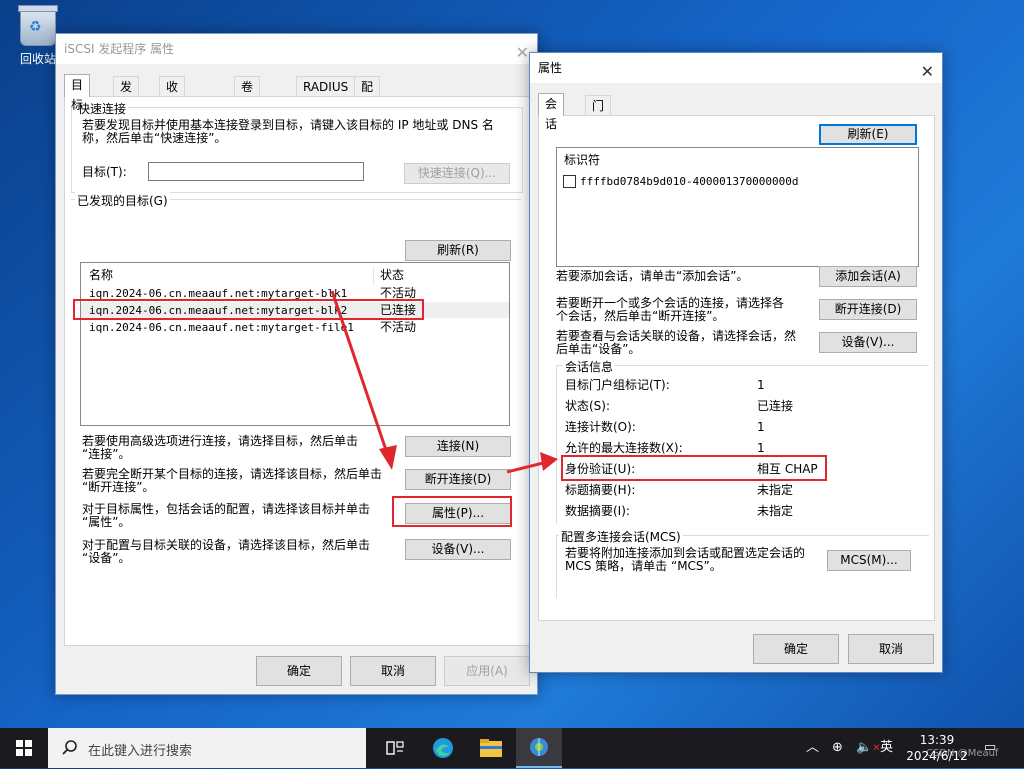 This screenshot has height=769, width=1024. What do you see at coordinates (868, 748) in the screenshot?
I see `volume-muted-icon: 🔈✕` at bounding box center [868, 748].